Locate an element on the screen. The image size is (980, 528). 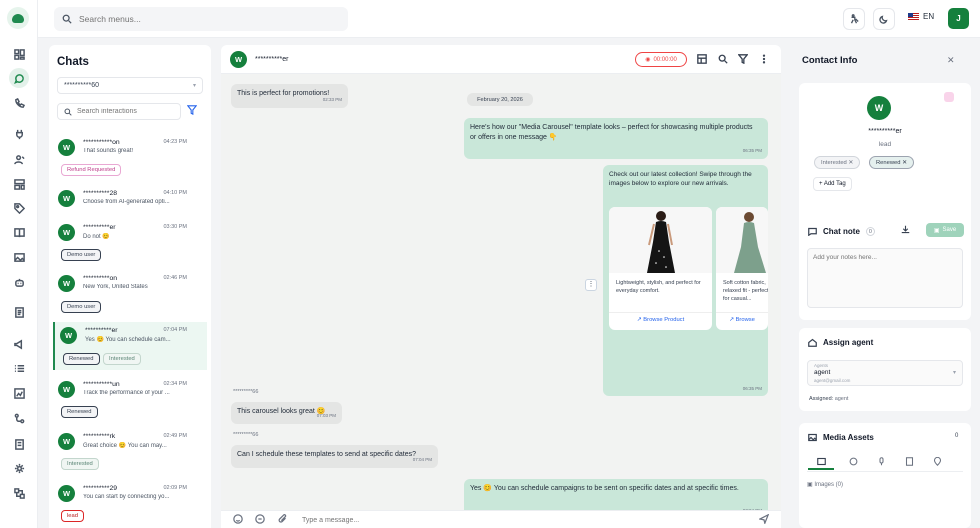
contacts-nav-icon is located at coordinates (19, 159).